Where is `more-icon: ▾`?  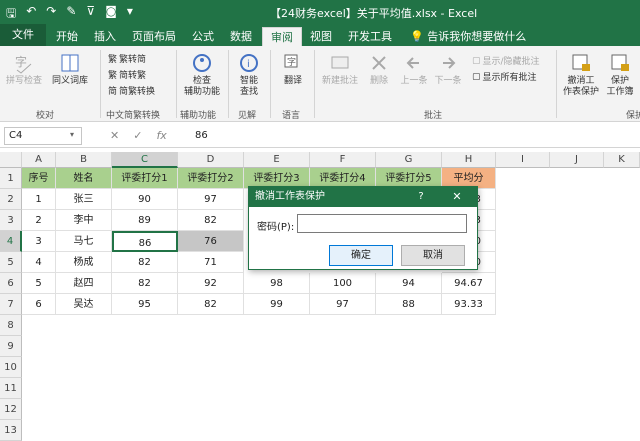
more-icon: ▾ is located at coordinates (130, 14).